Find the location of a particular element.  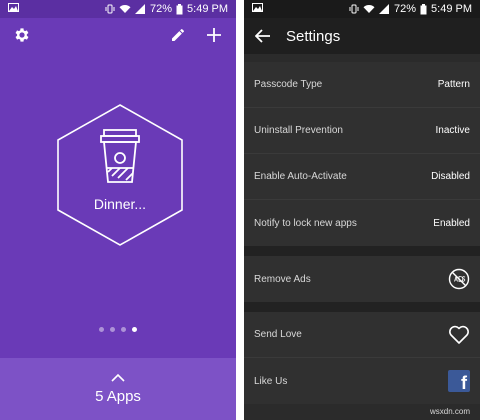

hexagon-frame is located at coordinates (120, 175).